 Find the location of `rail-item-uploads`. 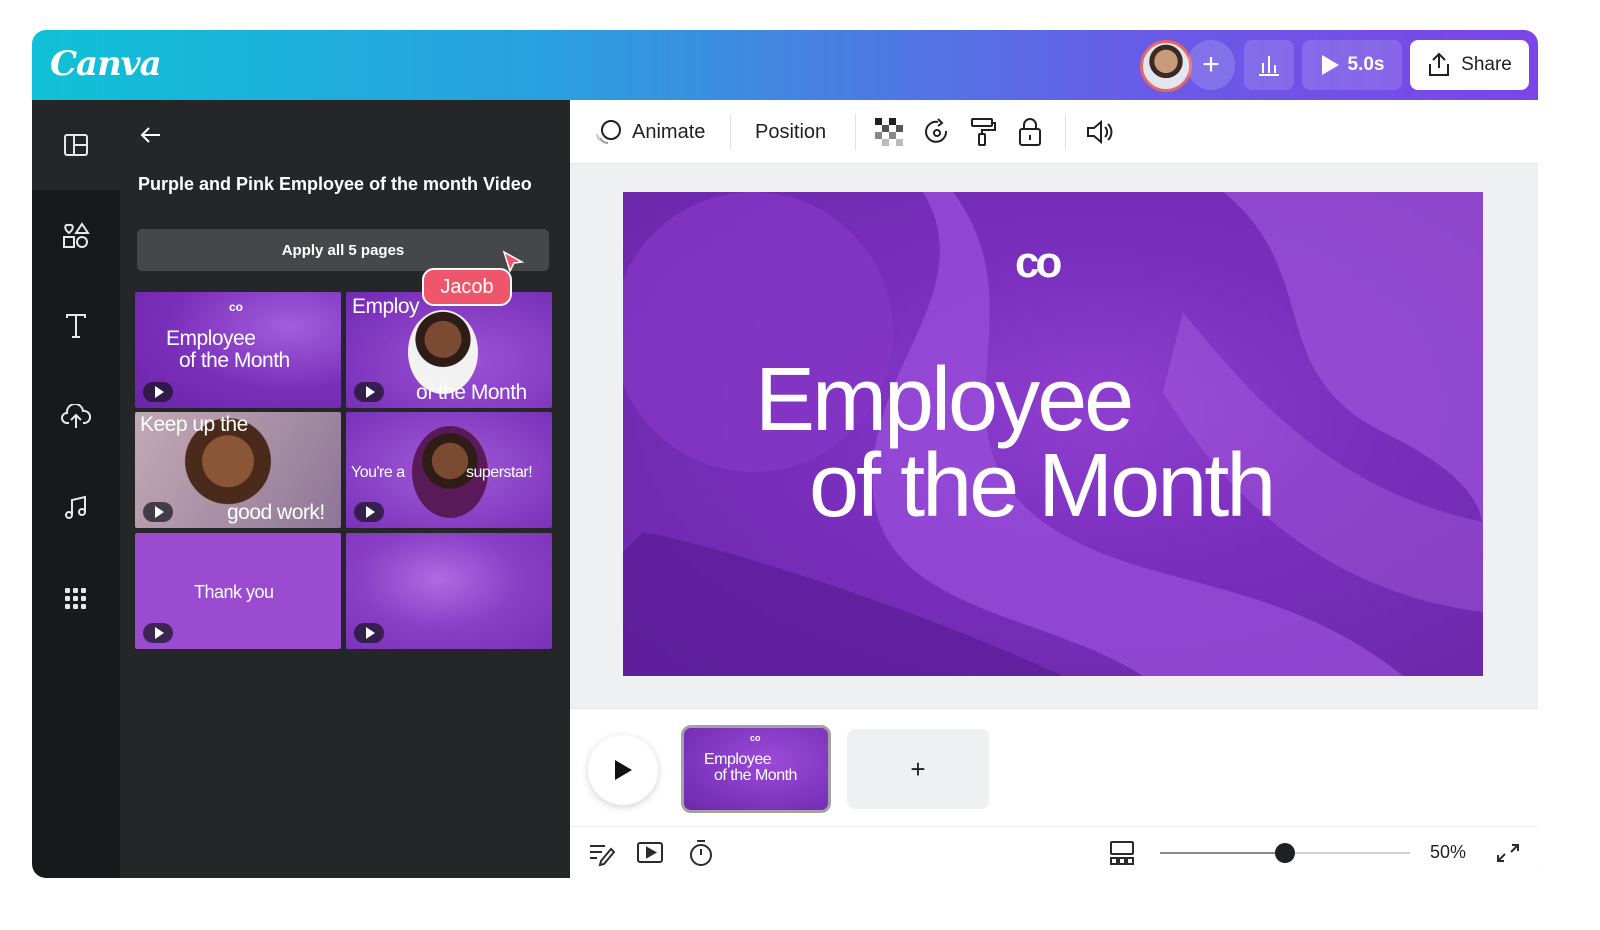

rail-item-uploads is located at coordinates (76, 417).